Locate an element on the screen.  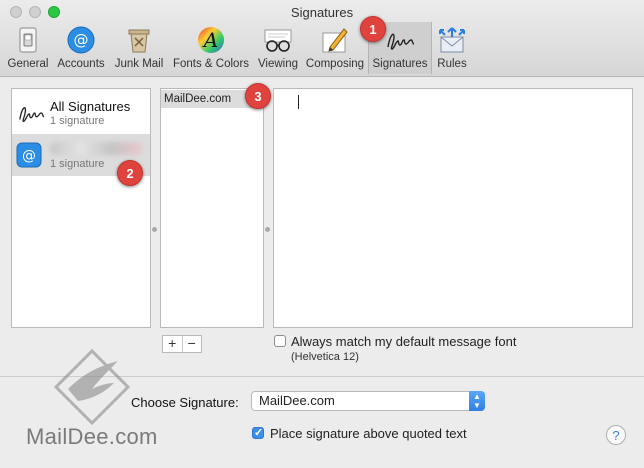
font-a-icon: A is located at coordinates (211, 40).